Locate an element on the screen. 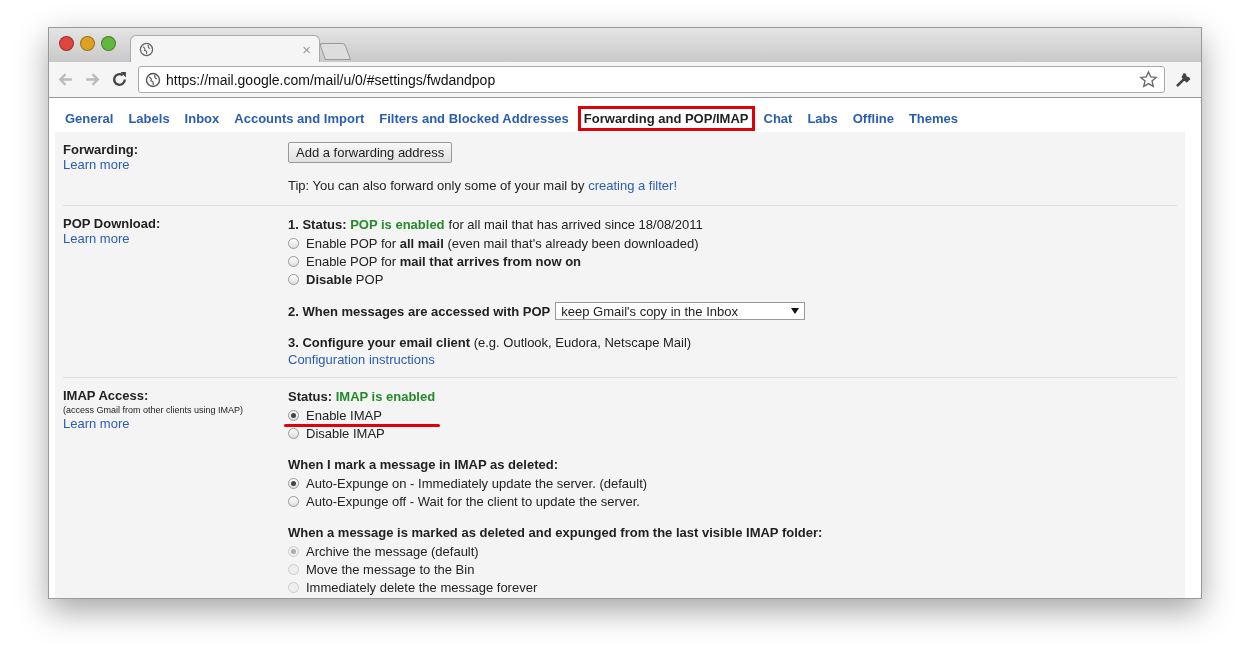 The width and height of the screenshot is (1249, 668). tip-text: Tip: You can also forward only some of your mail by creating a filter! is located at coordinates (482, 186).